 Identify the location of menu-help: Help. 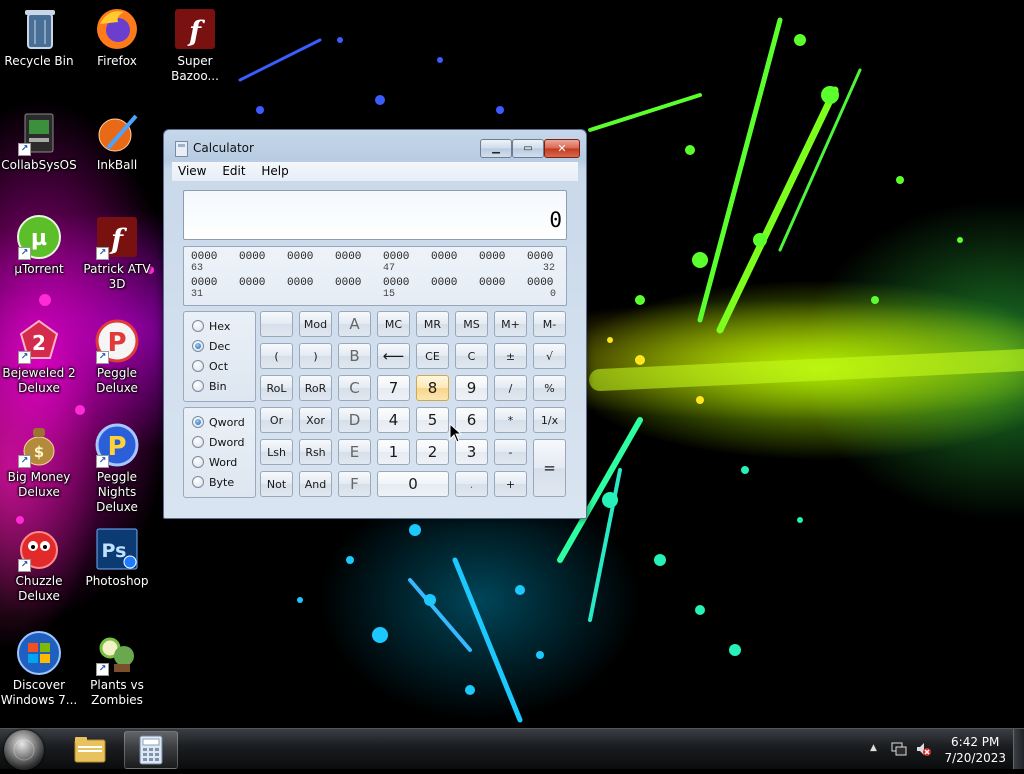
(274, 171).